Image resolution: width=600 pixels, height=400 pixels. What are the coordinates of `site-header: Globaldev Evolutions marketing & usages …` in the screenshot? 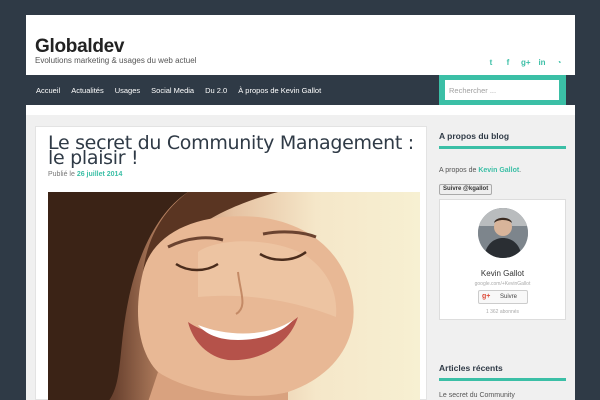 It's located at (300, 45).